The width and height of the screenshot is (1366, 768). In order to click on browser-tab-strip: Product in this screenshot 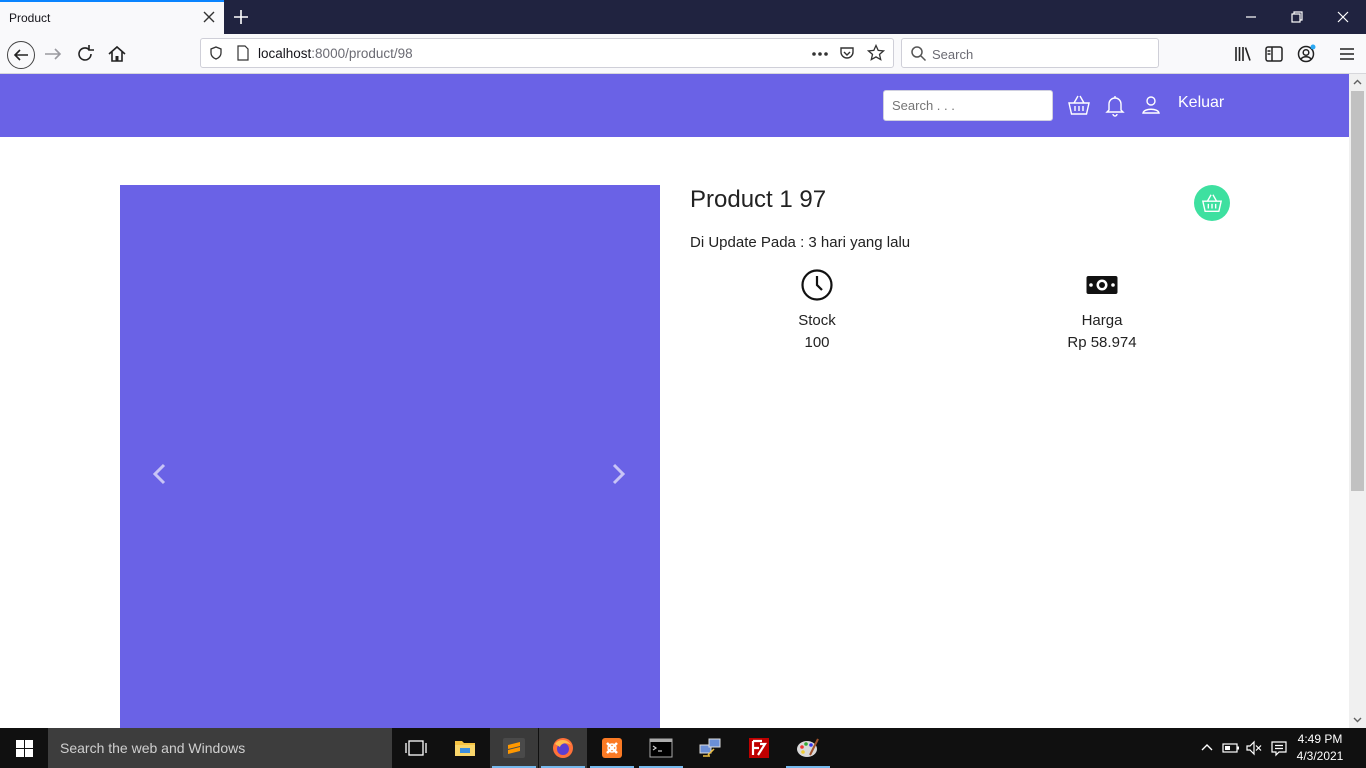, I will do `click(683, 17)`.